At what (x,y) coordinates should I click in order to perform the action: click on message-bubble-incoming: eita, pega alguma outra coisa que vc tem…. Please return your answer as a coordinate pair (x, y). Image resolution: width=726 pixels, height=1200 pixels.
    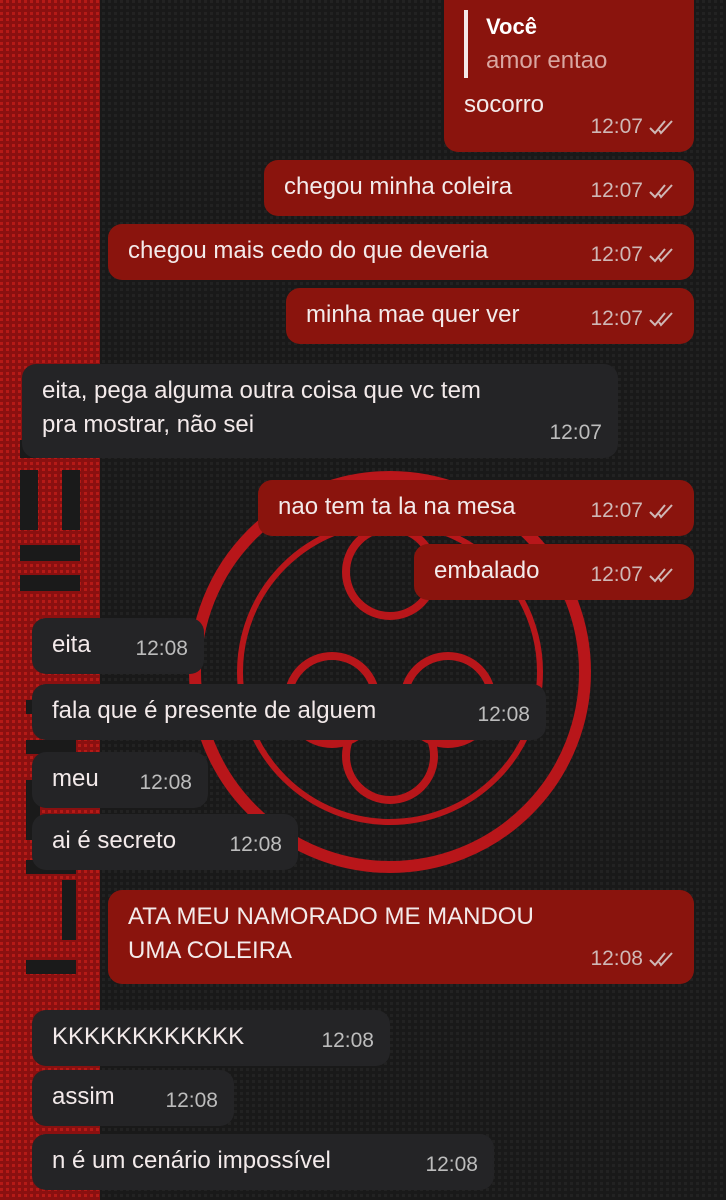
    Looking at the image, I should click on (320, 411).